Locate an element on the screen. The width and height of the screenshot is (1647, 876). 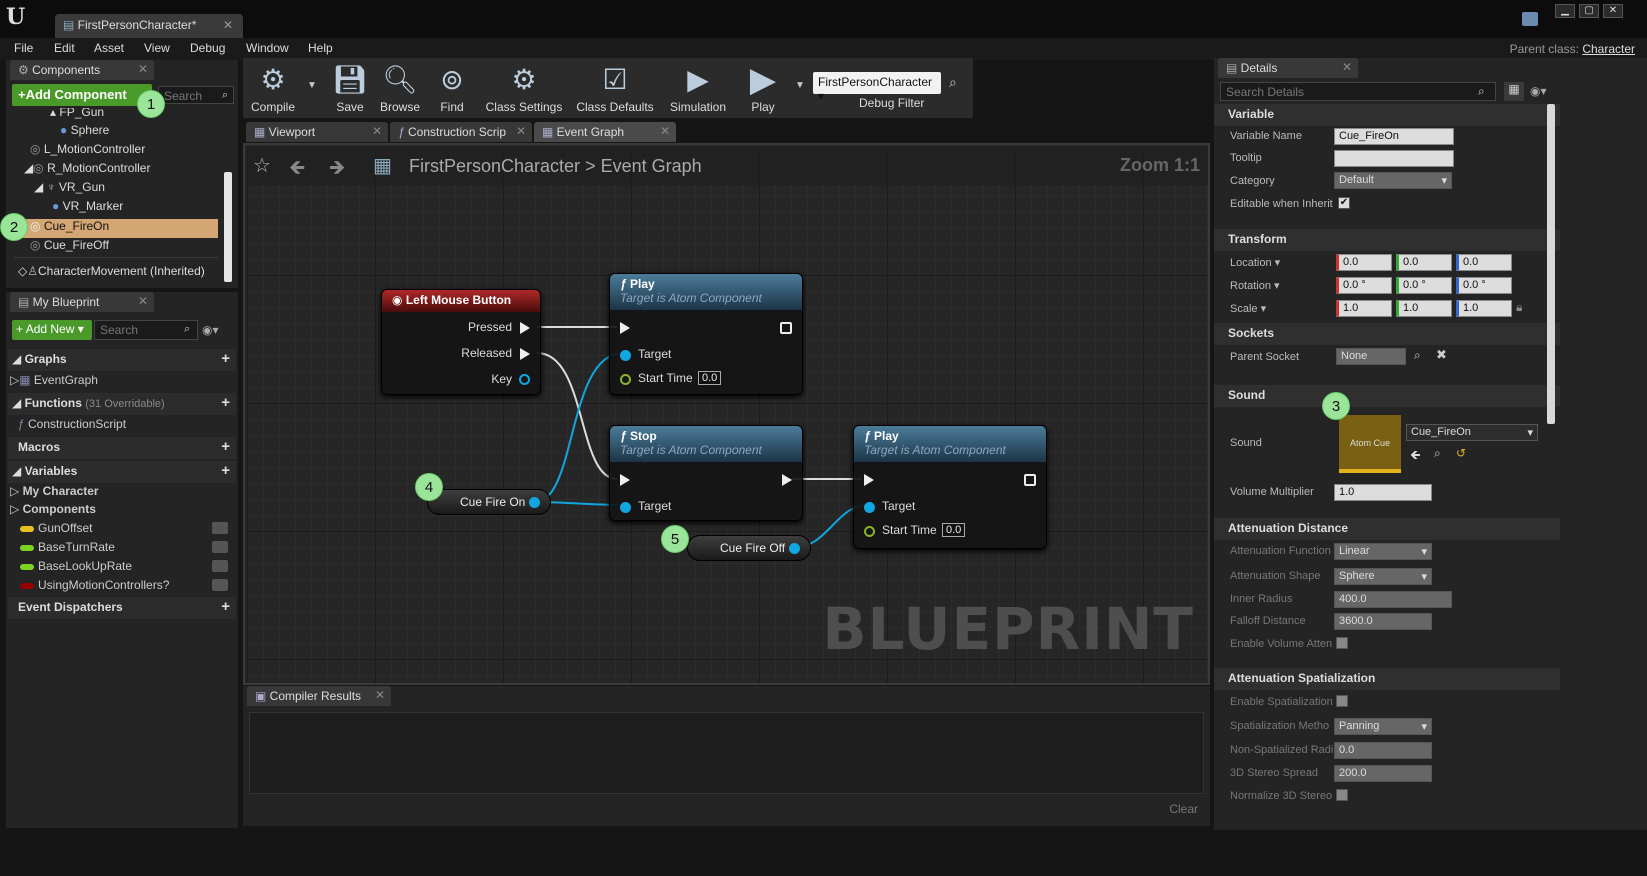
compile-button: ⚙ Compile is located at coordinates (273, 87).